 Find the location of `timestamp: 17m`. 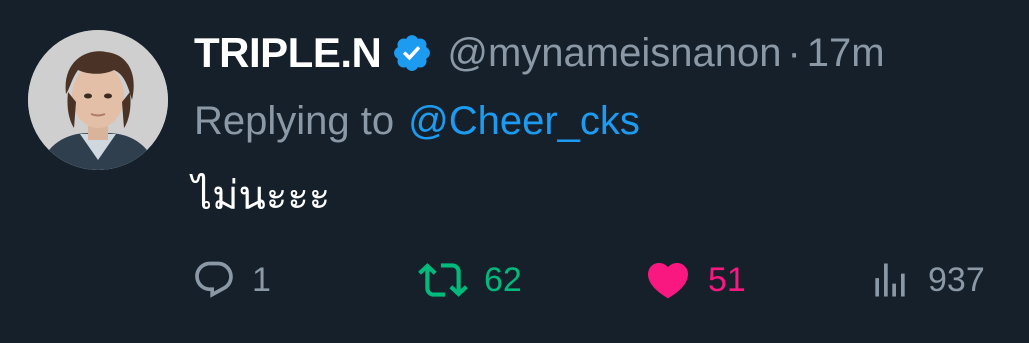

timestamp: 17m is located at coordinates (846, 53).